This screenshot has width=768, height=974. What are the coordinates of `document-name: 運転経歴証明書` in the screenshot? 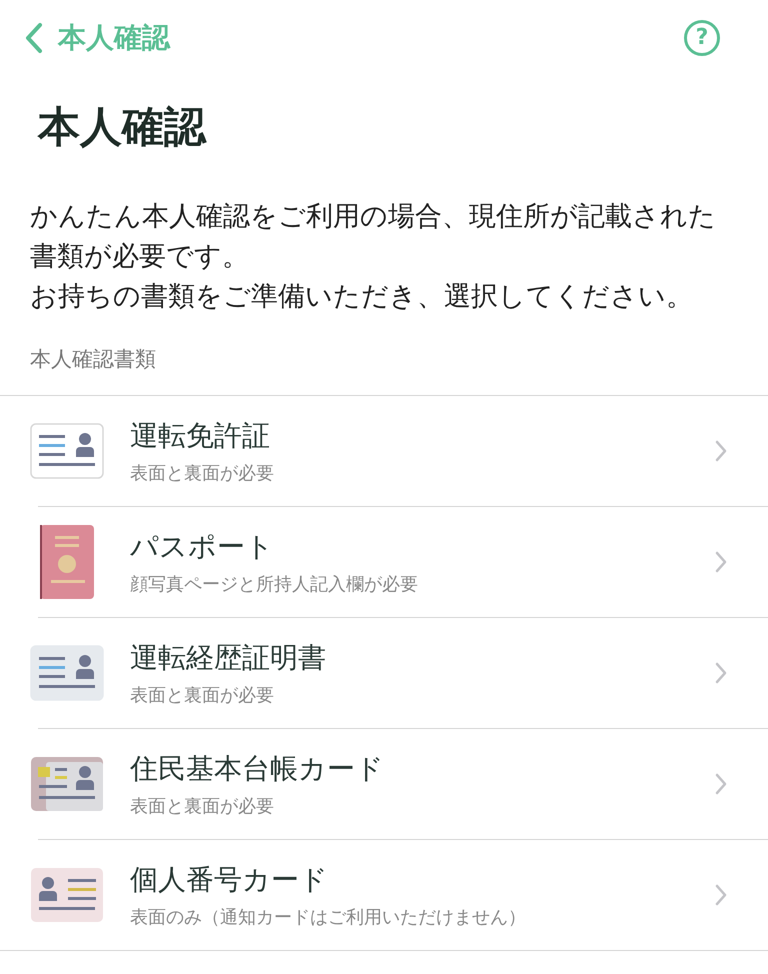 It's located at (228, 658).